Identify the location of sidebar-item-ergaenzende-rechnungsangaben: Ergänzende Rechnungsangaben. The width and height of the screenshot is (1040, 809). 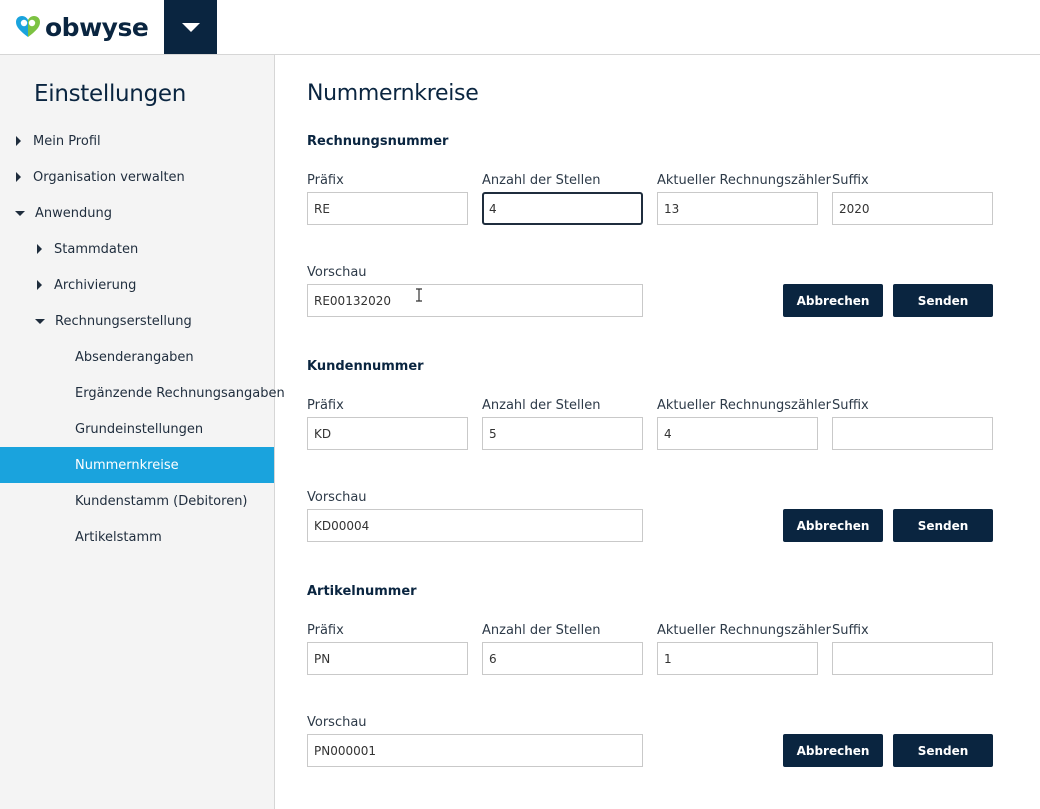
(142, 393).